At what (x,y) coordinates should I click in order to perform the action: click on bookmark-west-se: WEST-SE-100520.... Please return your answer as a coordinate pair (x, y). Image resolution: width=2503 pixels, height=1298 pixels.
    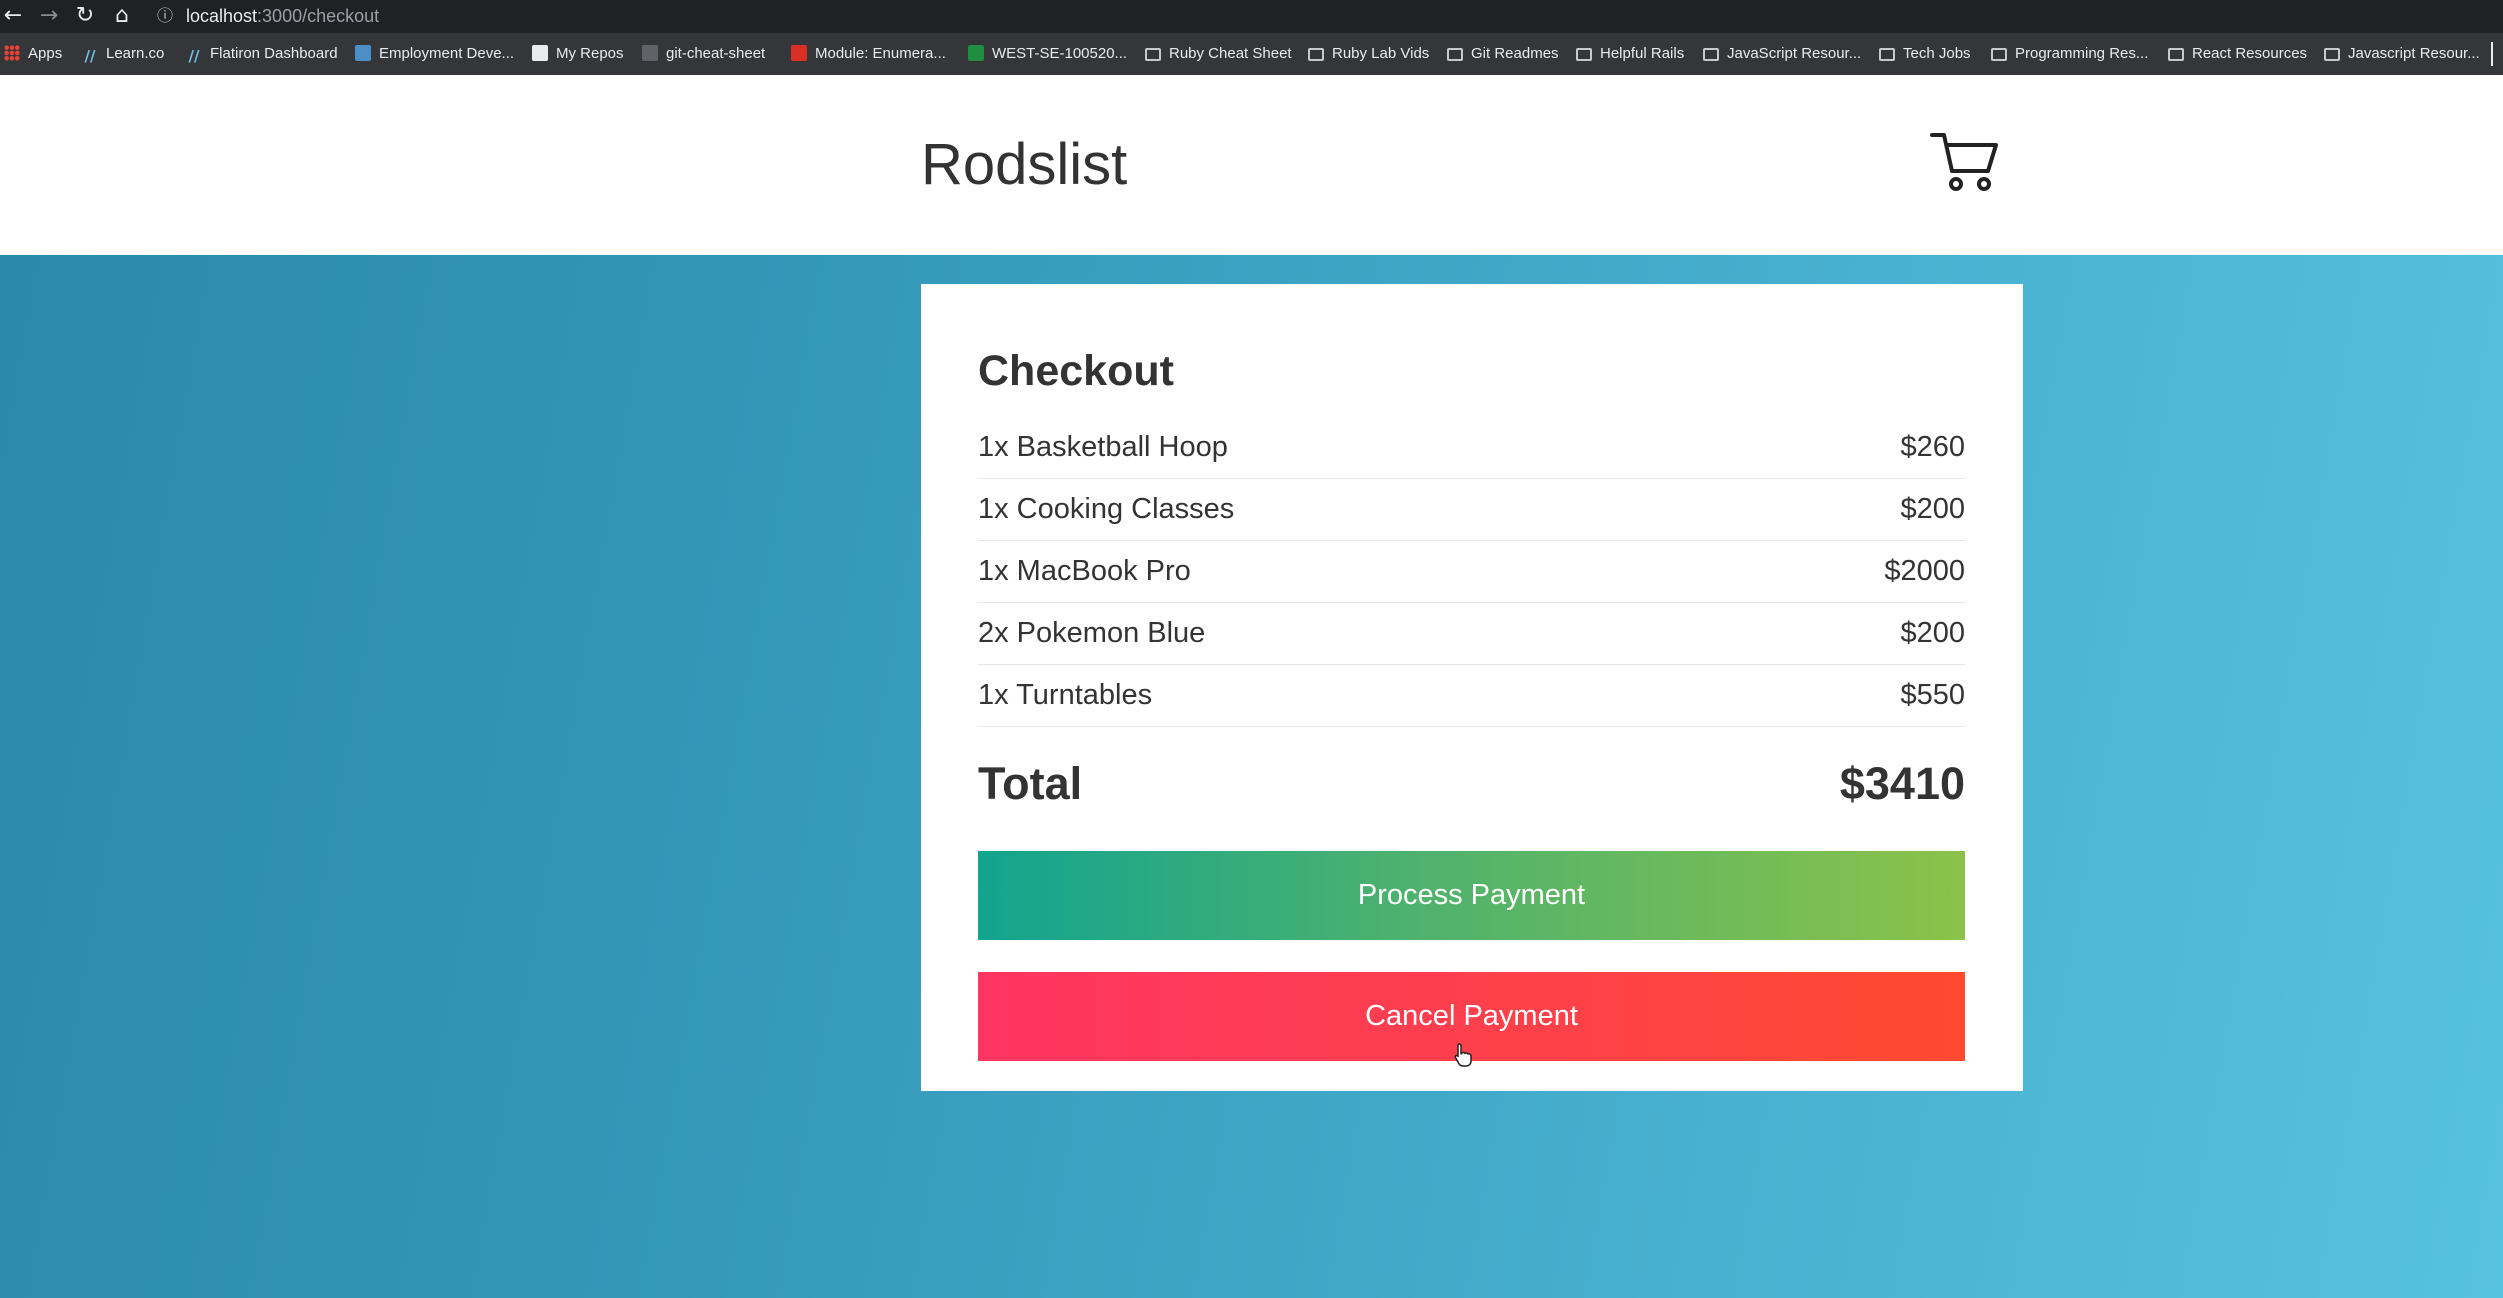
    Looking at the image, I should click on (1047, 54).